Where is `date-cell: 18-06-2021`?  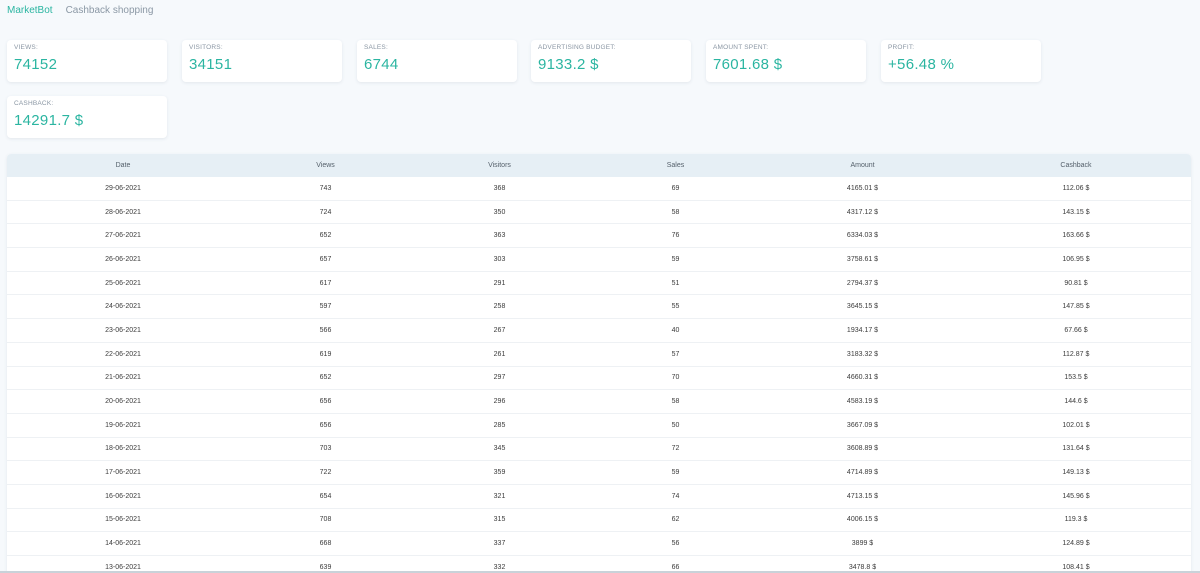
date-cell: 18-06-2021 is located at coordinates (123, 449).